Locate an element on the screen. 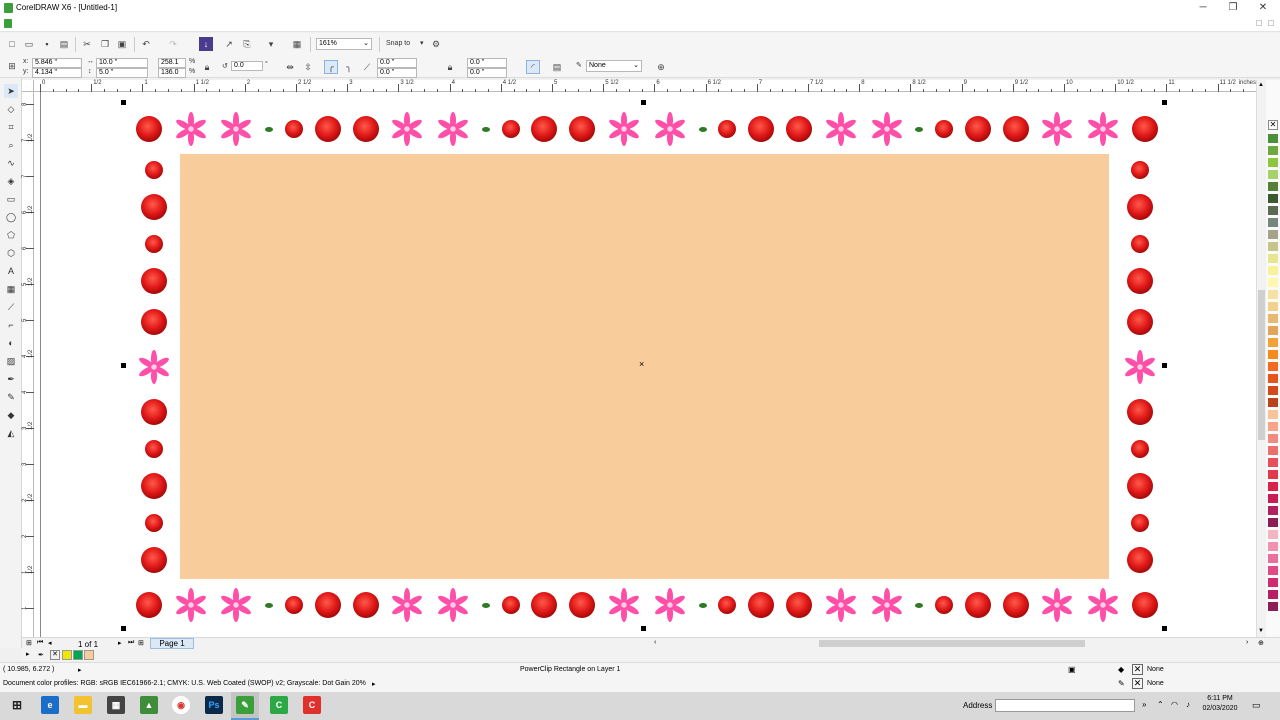 Image resolution: width=1280 pixels, height=720 pixels. dimension-tool-icon: ⟋ is located at coordinates (11, 307).